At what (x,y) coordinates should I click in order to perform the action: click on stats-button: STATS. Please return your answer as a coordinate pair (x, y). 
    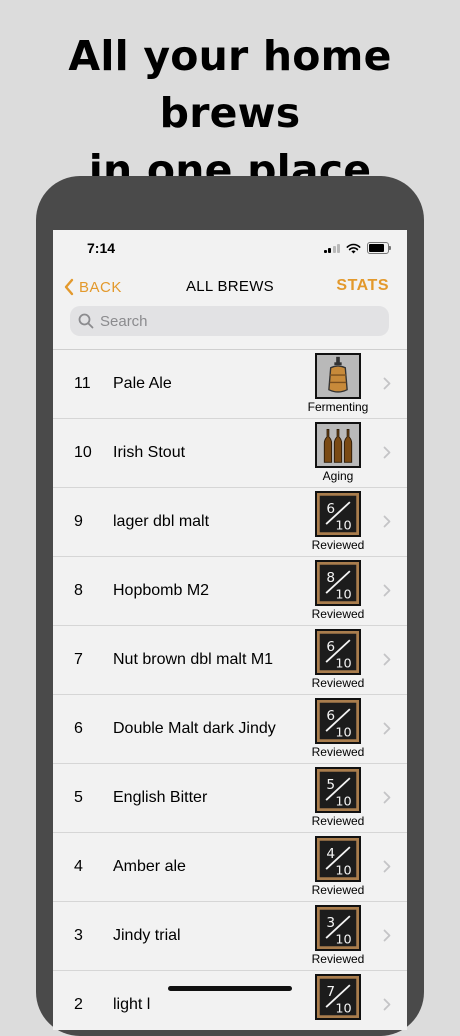
    Looking at the image, I should click on (362, 286).